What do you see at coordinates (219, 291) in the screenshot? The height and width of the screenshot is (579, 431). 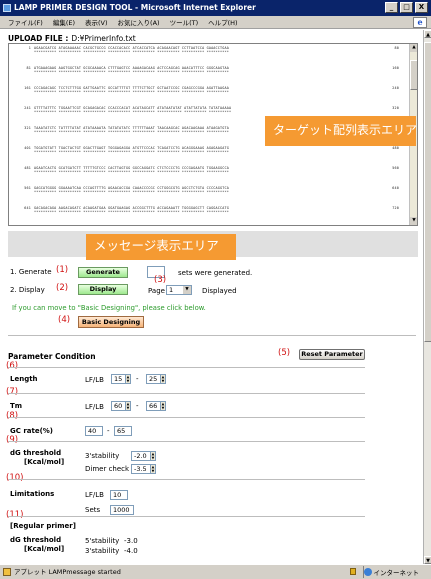 I see `displayed-text: Displayed` at bounding box center [219, 291].